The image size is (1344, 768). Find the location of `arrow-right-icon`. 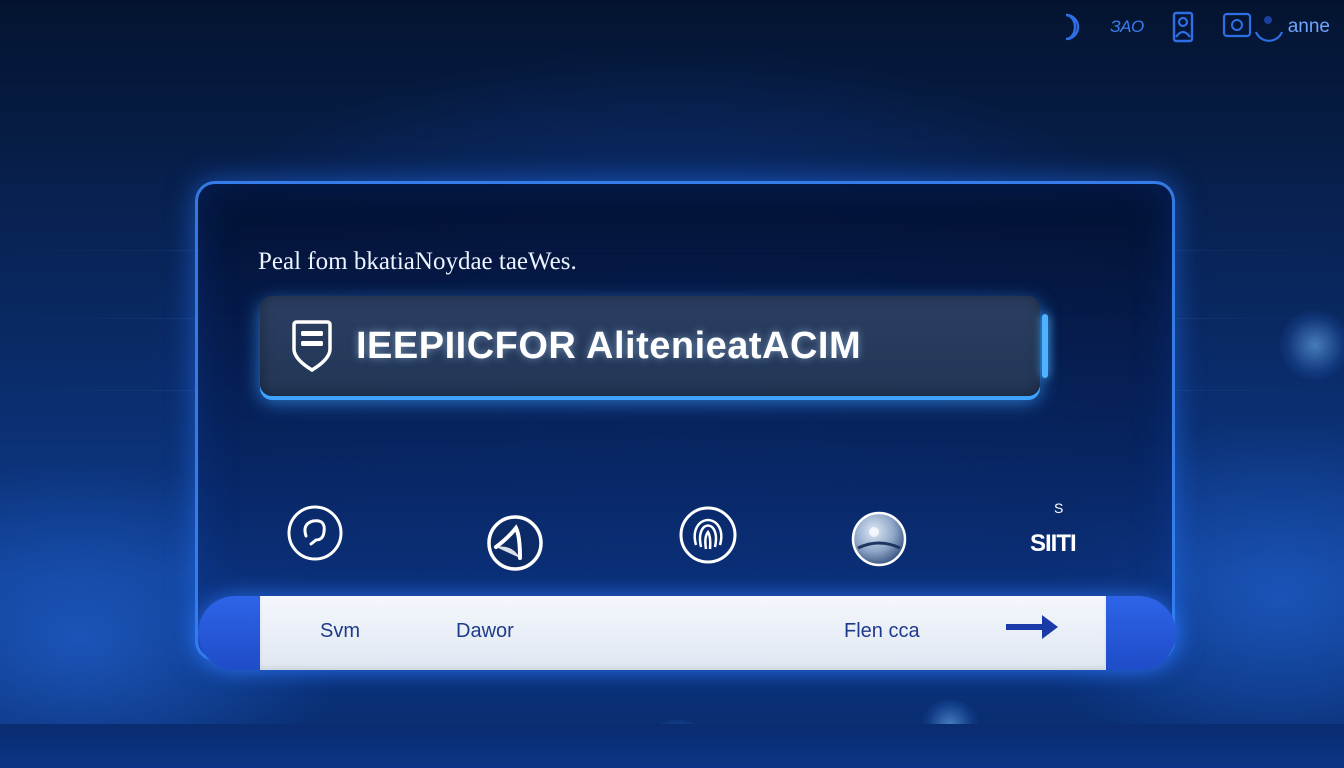

arrow-right-icon is located at coordinates (1032, 627).